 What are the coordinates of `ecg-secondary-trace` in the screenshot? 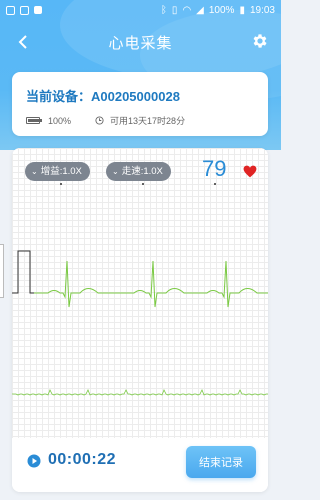 It's located at (140, 392).